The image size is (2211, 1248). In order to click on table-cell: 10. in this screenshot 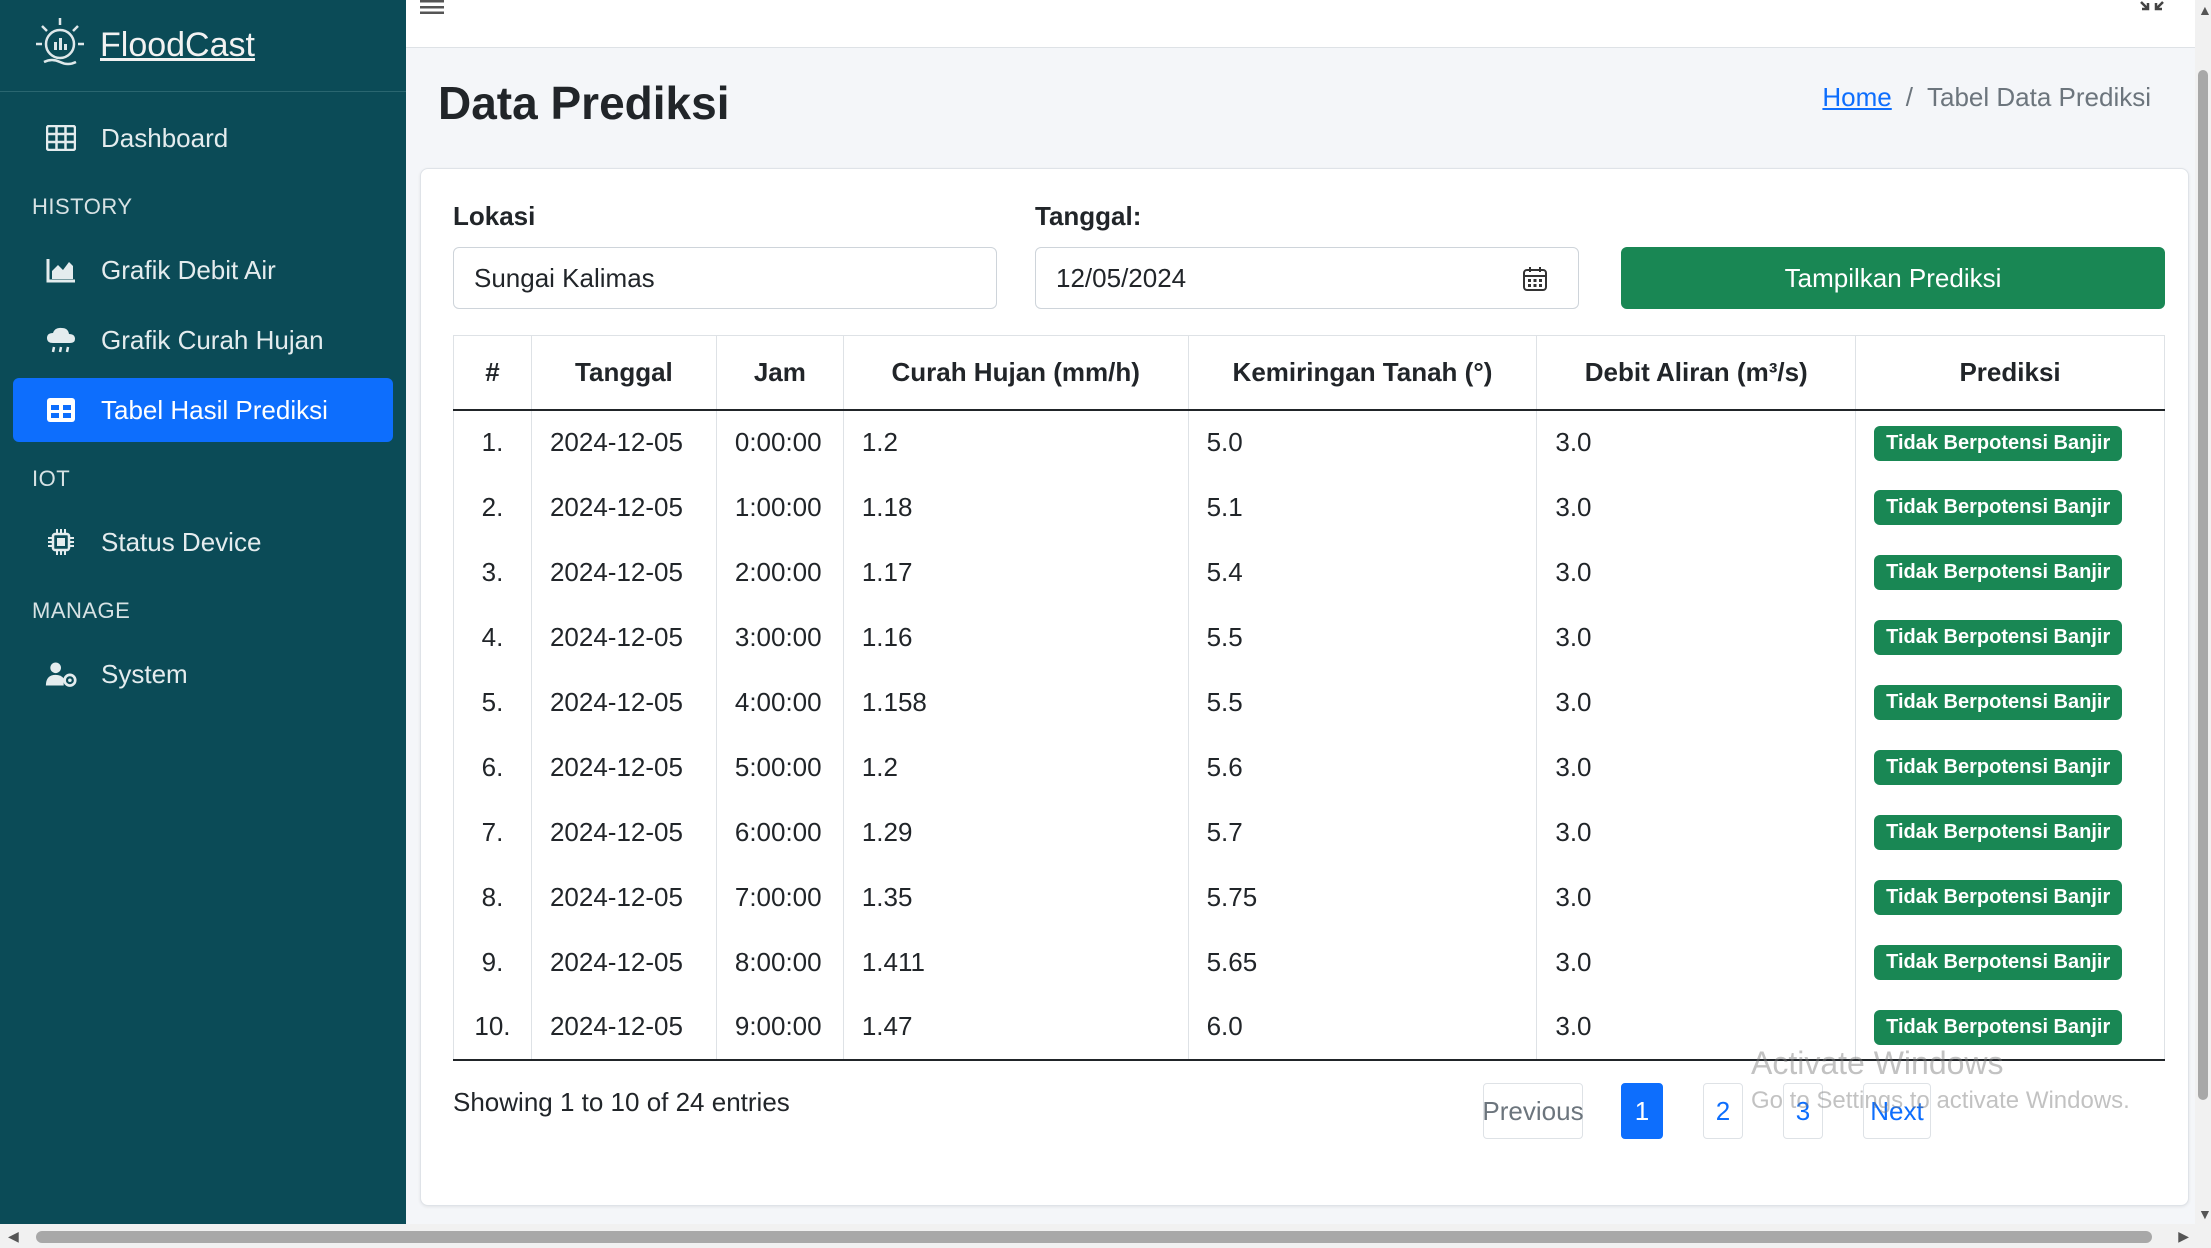, I will do `click(492, 1027)`.